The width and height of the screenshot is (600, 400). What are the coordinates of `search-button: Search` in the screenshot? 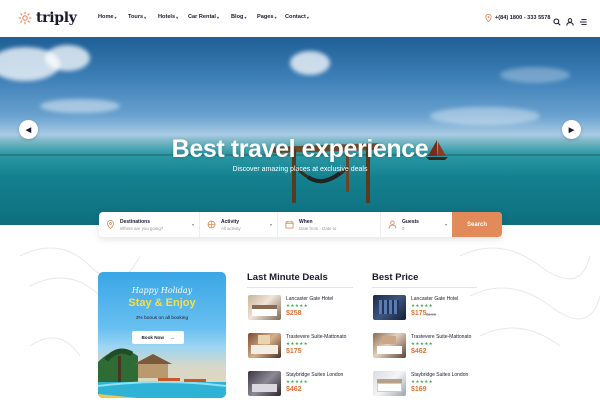 It's located at (477, 224).